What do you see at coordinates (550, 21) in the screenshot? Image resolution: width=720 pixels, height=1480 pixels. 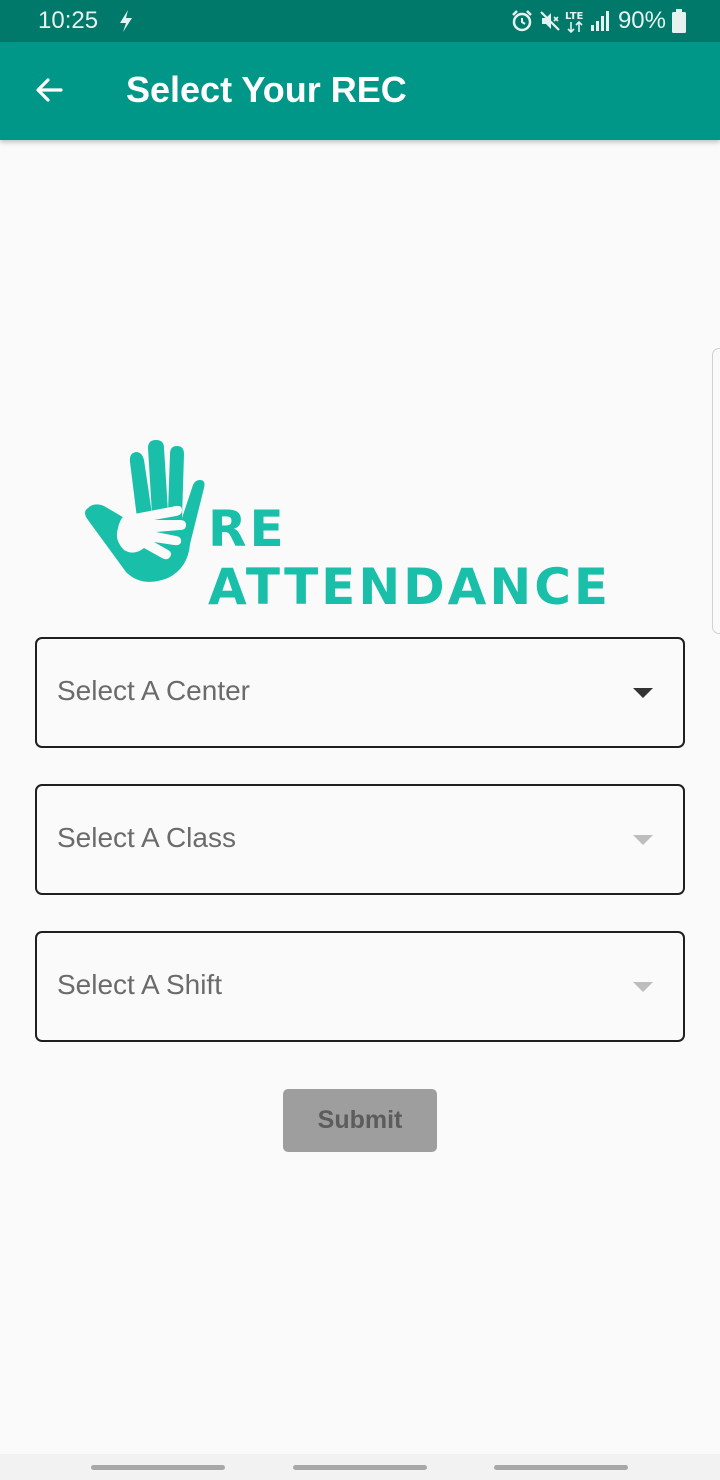 I see `mute-icon` at bounding box center [550, 21].